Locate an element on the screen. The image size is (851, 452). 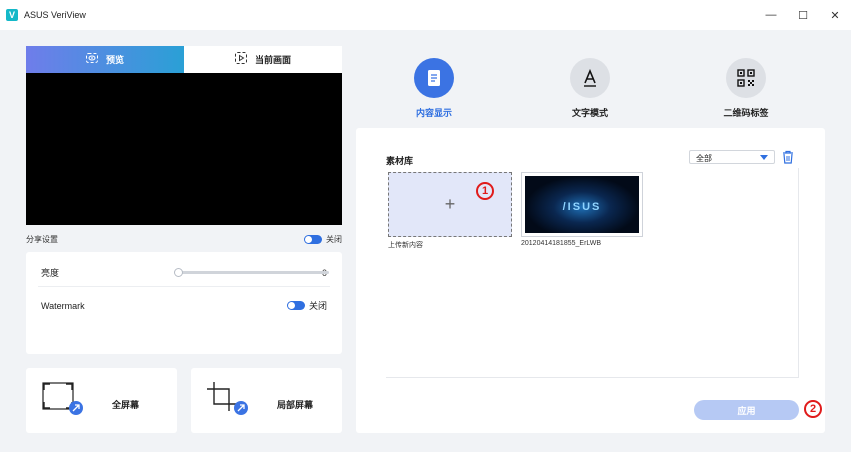
preview-tabs: 预览 当前画面 is located at coordinates (184, 59).